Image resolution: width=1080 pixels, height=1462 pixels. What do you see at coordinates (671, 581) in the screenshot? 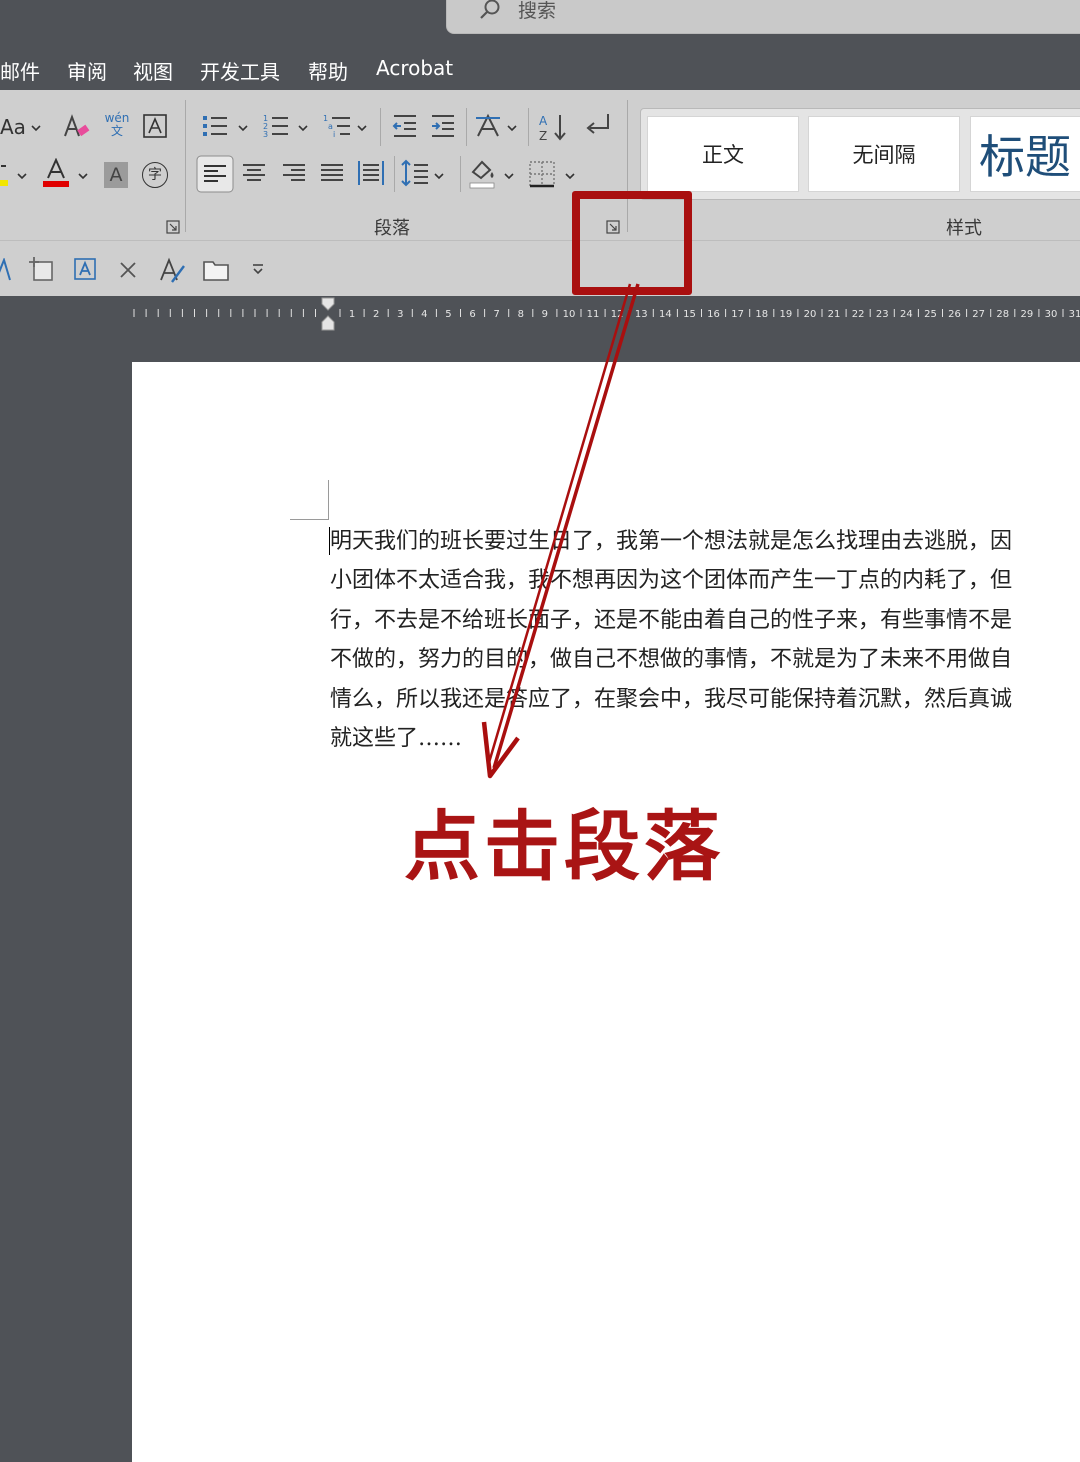
I see `document-line: 小团体不太适合我，我不想再因为这个团体而产生一丁点的内耗了，但` at bounding box center [671, 581].